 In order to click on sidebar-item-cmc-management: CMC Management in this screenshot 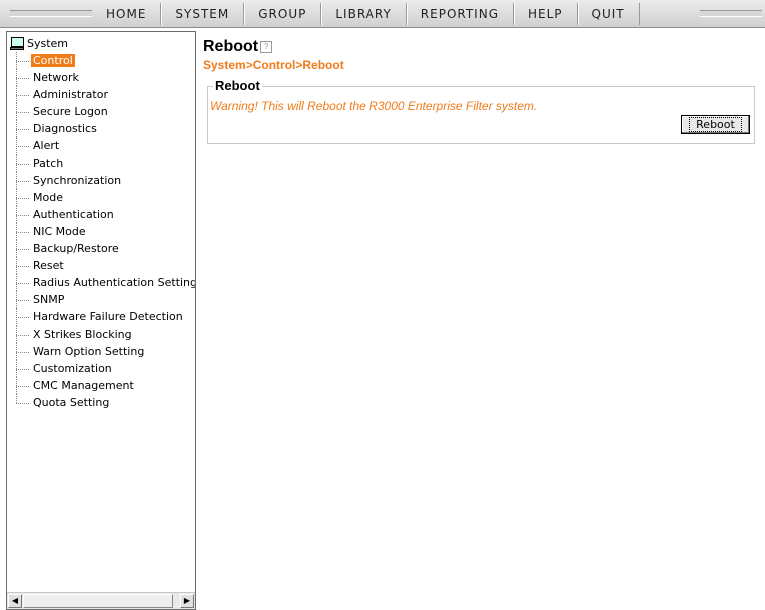, I will do `click(102, 385)`.